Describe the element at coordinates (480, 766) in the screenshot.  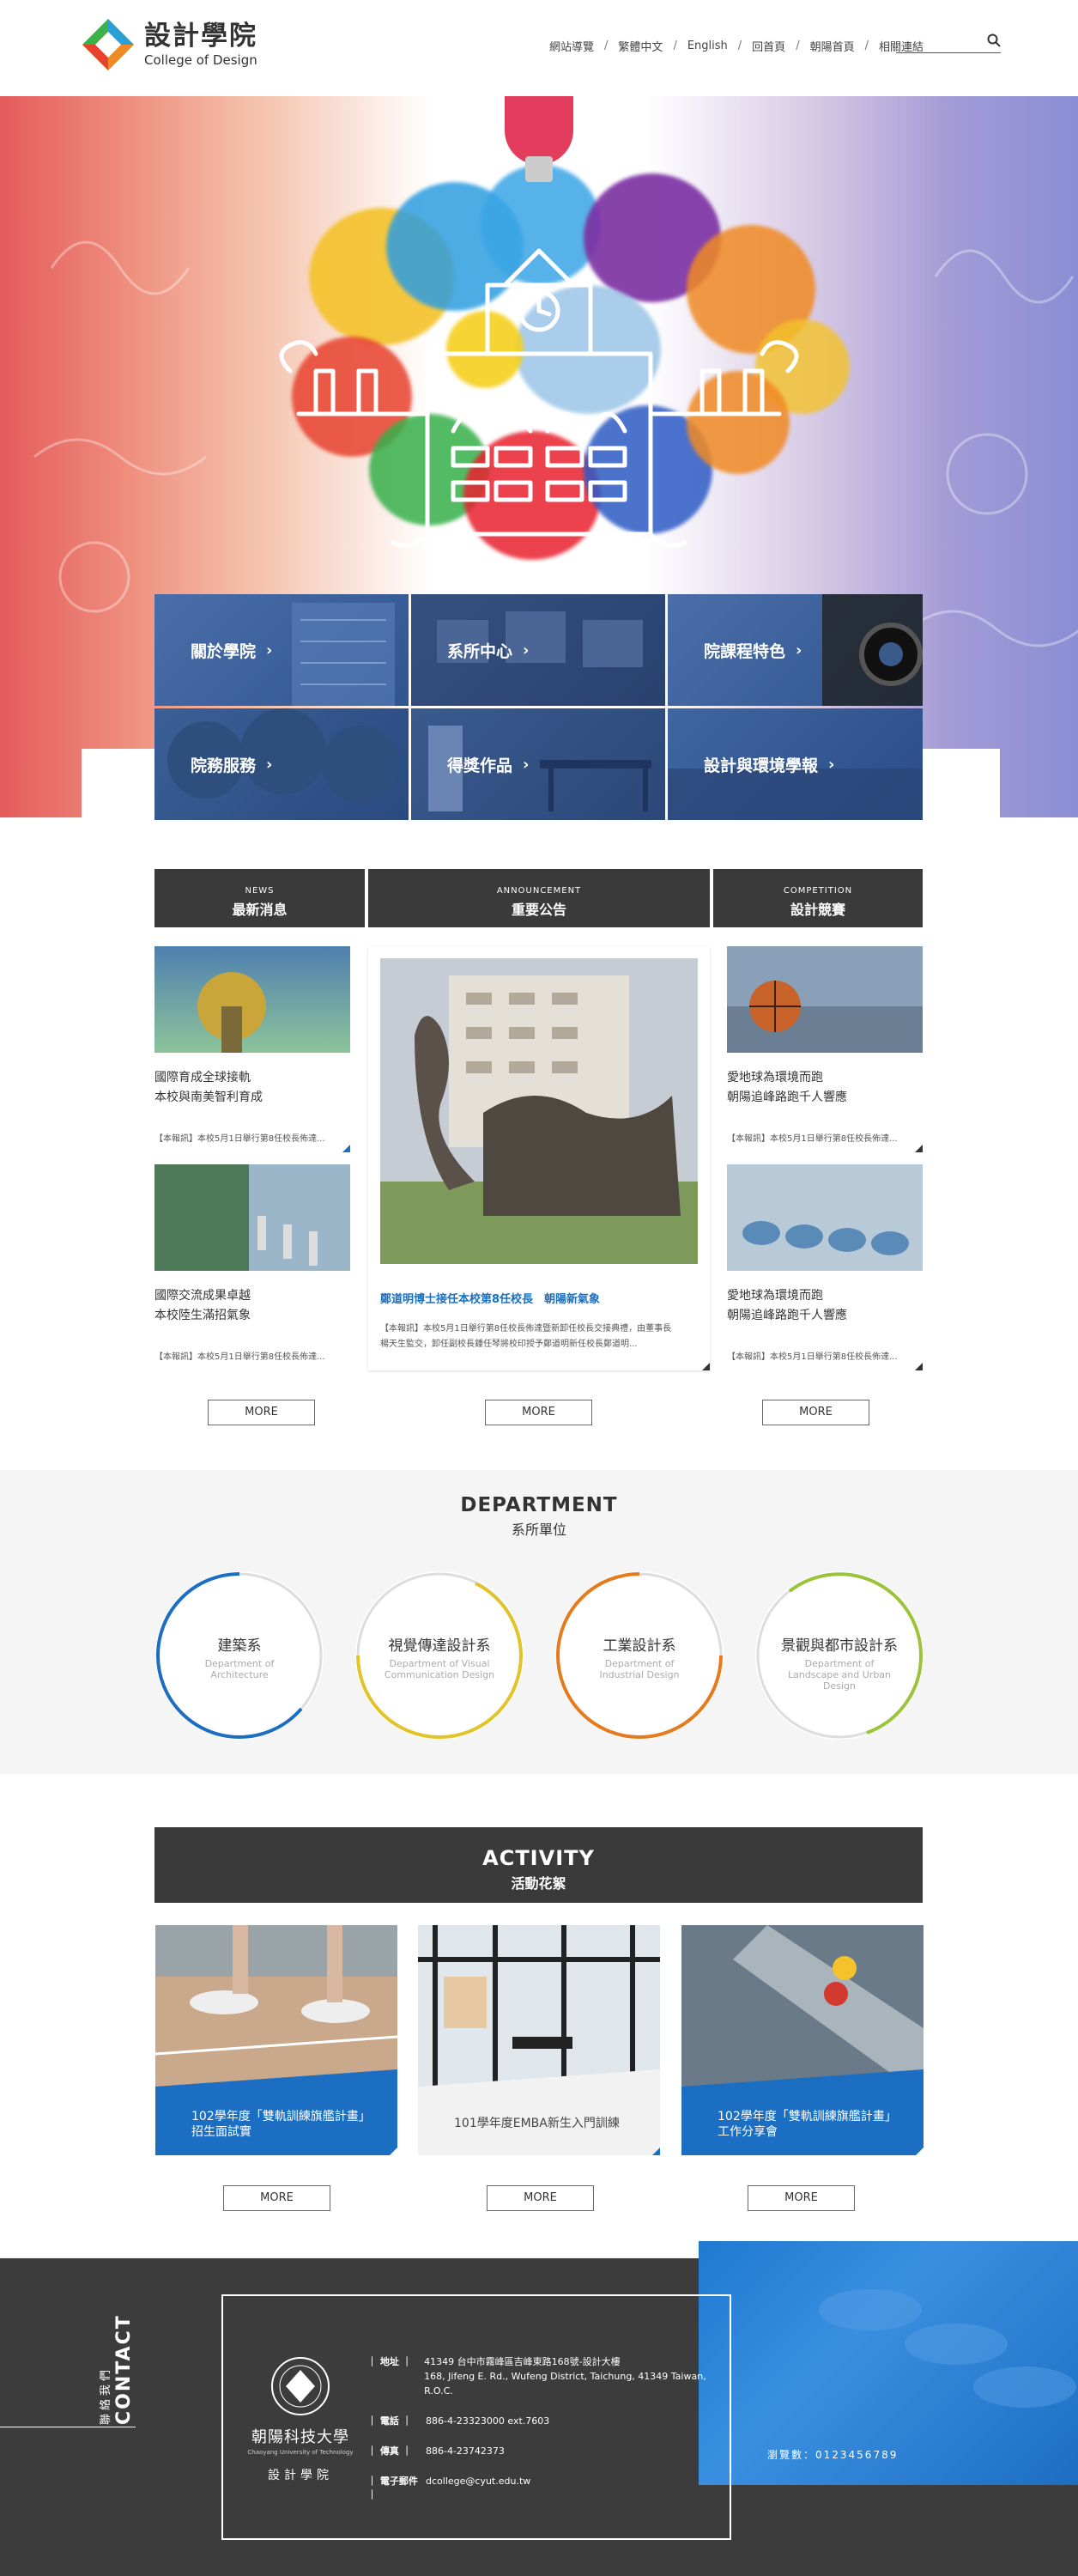
I see `tile-awards-label: 得獎作品` at that location.